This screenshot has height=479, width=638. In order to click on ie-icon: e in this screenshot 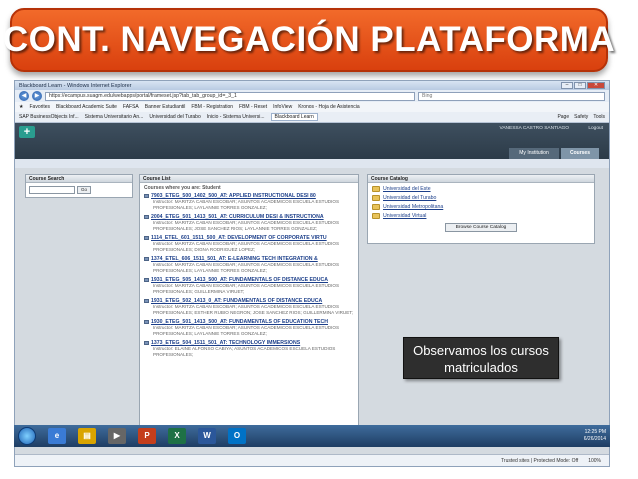, I will do `click(57, 436)`.